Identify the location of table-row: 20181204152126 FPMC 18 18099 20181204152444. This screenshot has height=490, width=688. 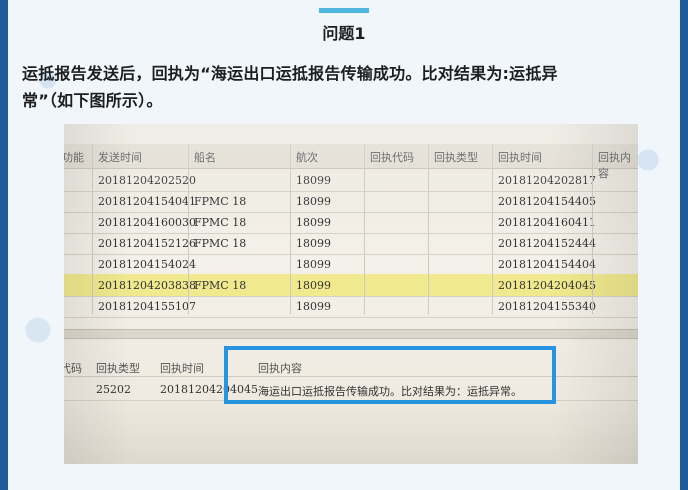
(351, 243).